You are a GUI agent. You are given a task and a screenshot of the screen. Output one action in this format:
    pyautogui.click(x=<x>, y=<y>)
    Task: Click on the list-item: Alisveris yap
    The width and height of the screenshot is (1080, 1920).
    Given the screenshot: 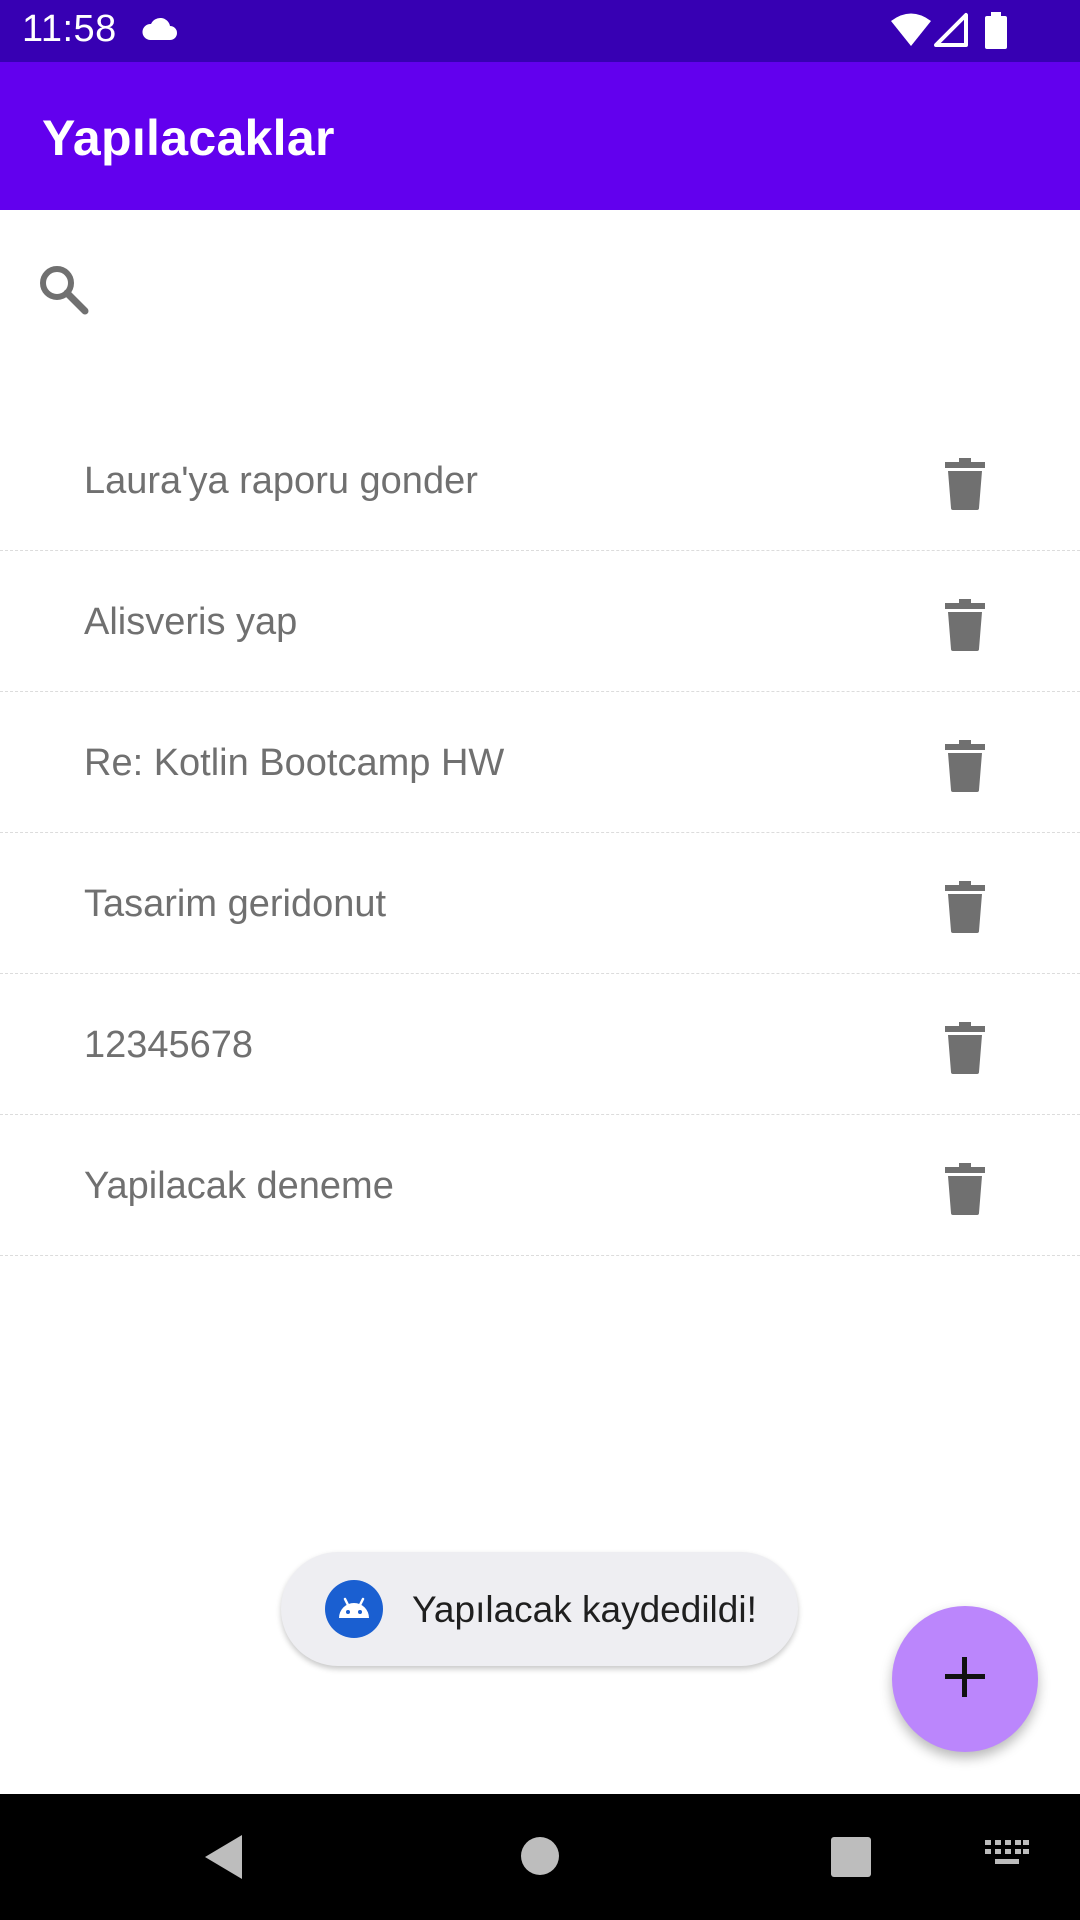 What is the action you would take?
    pyautogui.click(x=540, y=621)
    